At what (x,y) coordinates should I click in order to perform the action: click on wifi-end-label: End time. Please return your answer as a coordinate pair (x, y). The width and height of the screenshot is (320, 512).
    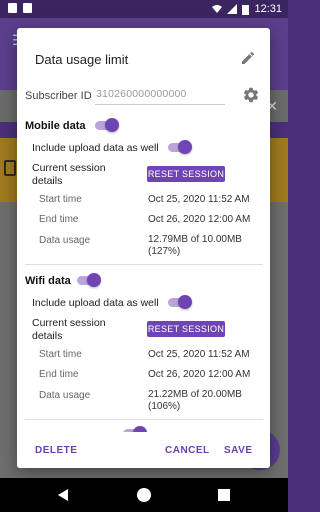
    Looking at the image, I should click on (59, 374).